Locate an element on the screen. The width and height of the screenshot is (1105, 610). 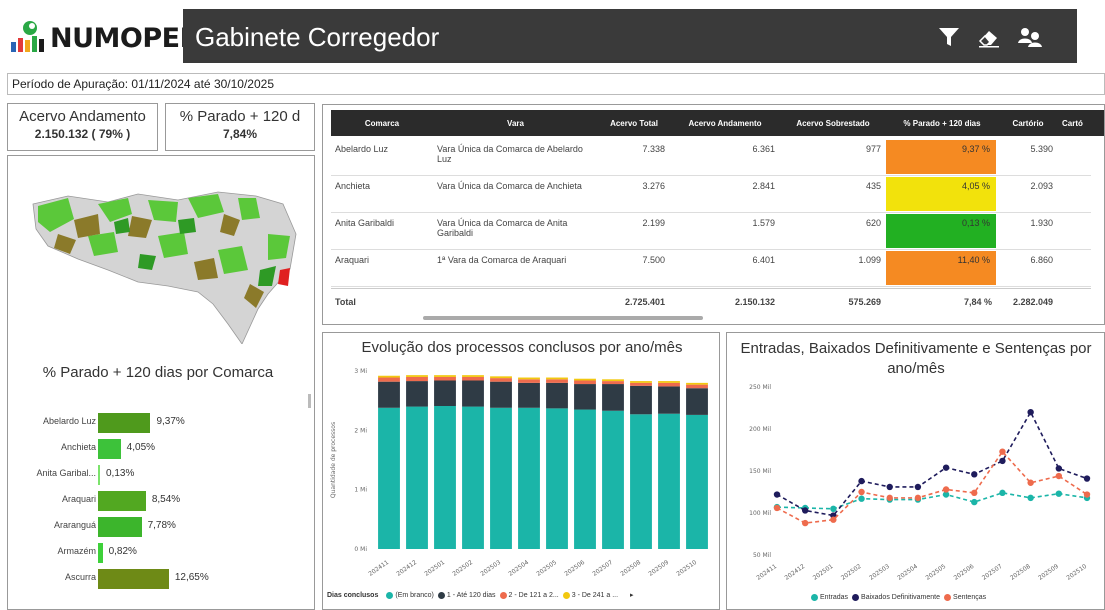
x-tick-label: 202507 is located at coordinates (992, 572).